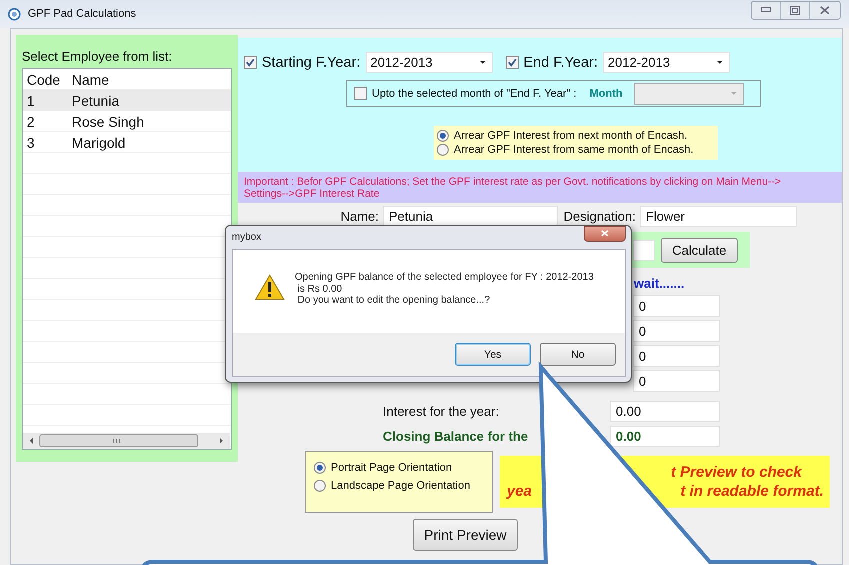 The image size is (849, 565). Describe the element at coordinates (14, 14) in the screenshot. I see `app-icon` at that location.